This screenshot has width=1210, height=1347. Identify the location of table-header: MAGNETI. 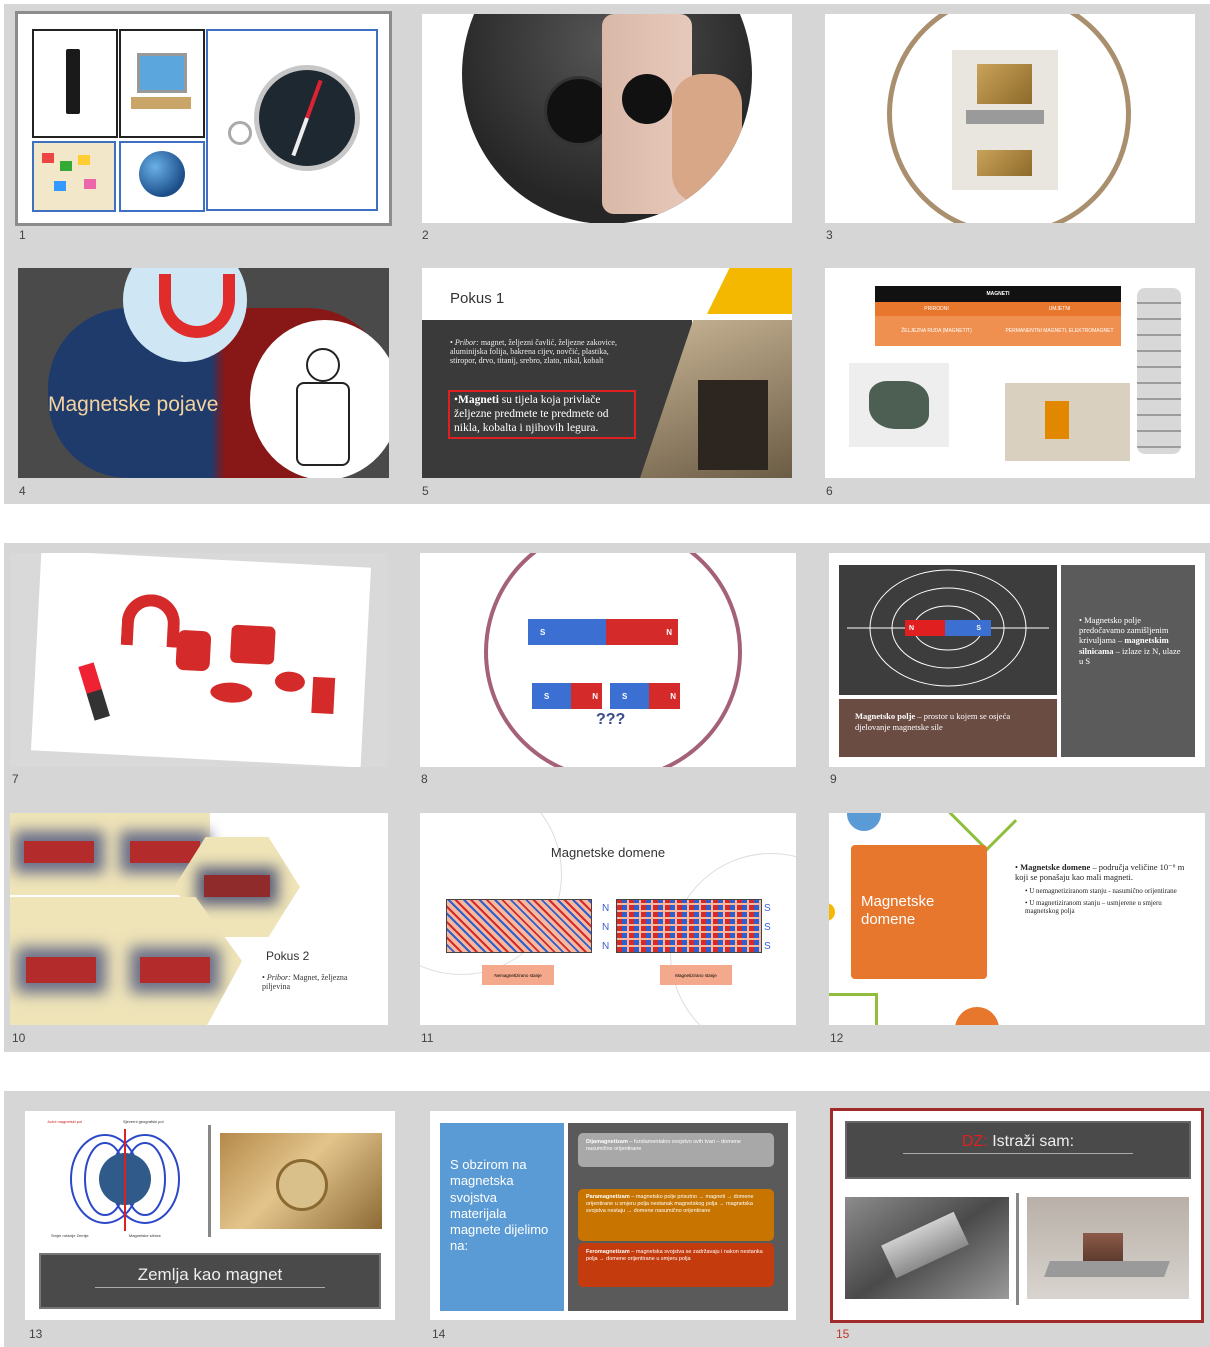
(998, 294).